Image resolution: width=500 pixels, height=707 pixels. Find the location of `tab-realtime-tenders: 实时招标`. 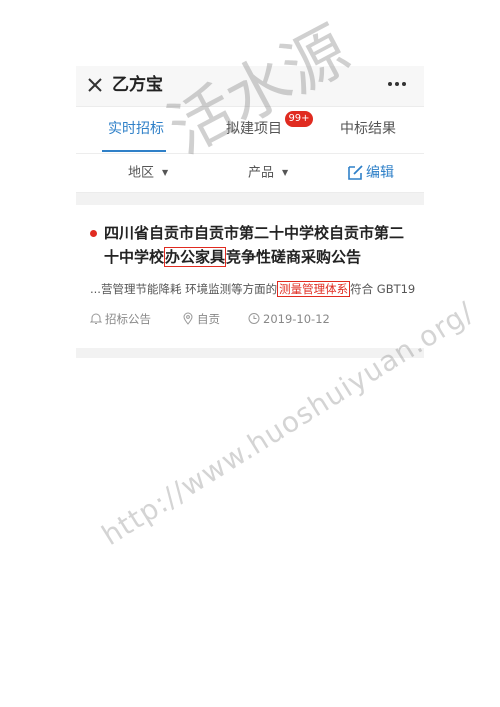

tab-realtime-tenders: 实时招标 is located at coordinates (136, 129).